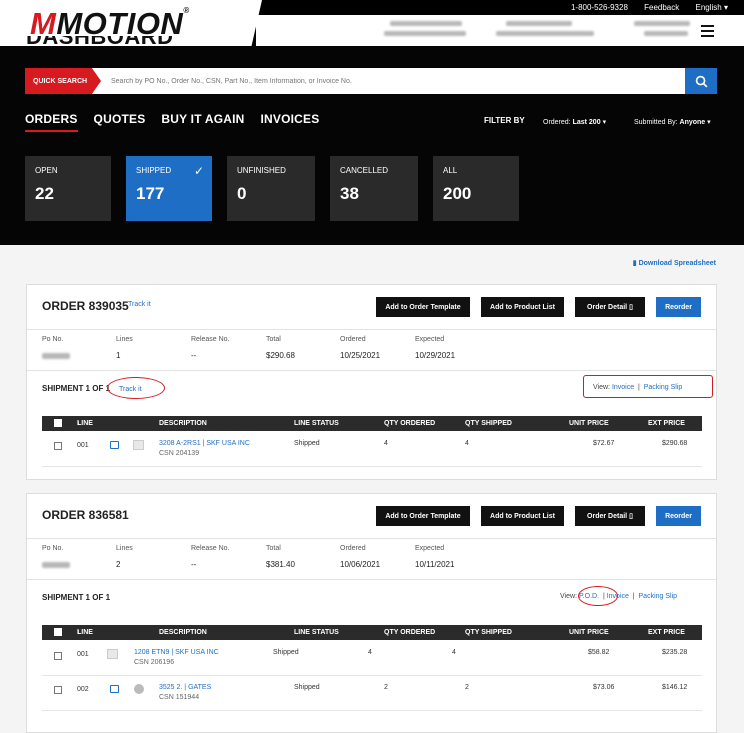  What do you see at coordinates (85, 515) in the screenshot?
I see `order-title: ORDER 836581` at bounding box center [85, 515].